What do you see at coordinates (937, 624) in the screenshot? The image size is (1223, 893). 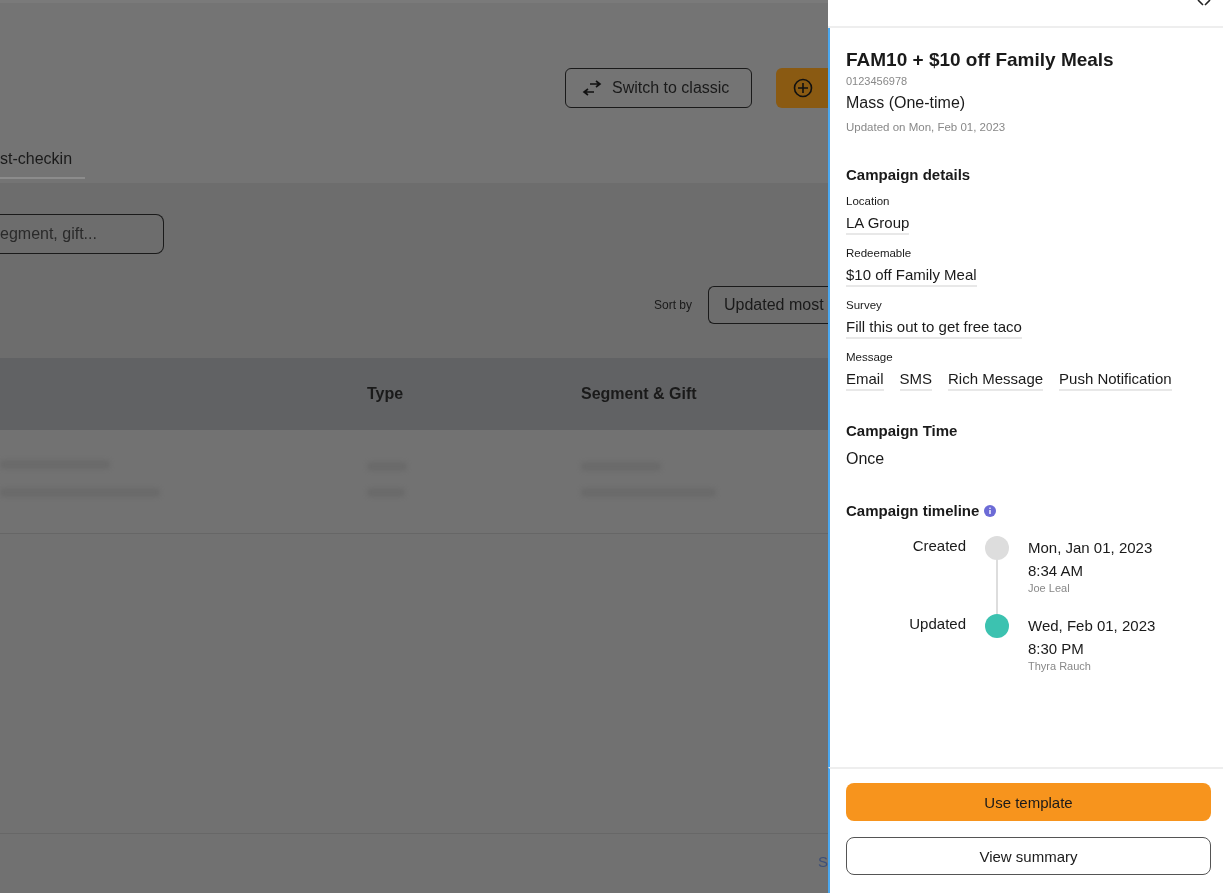 I see `event-label: Updated` at bounding box center [937, 624].